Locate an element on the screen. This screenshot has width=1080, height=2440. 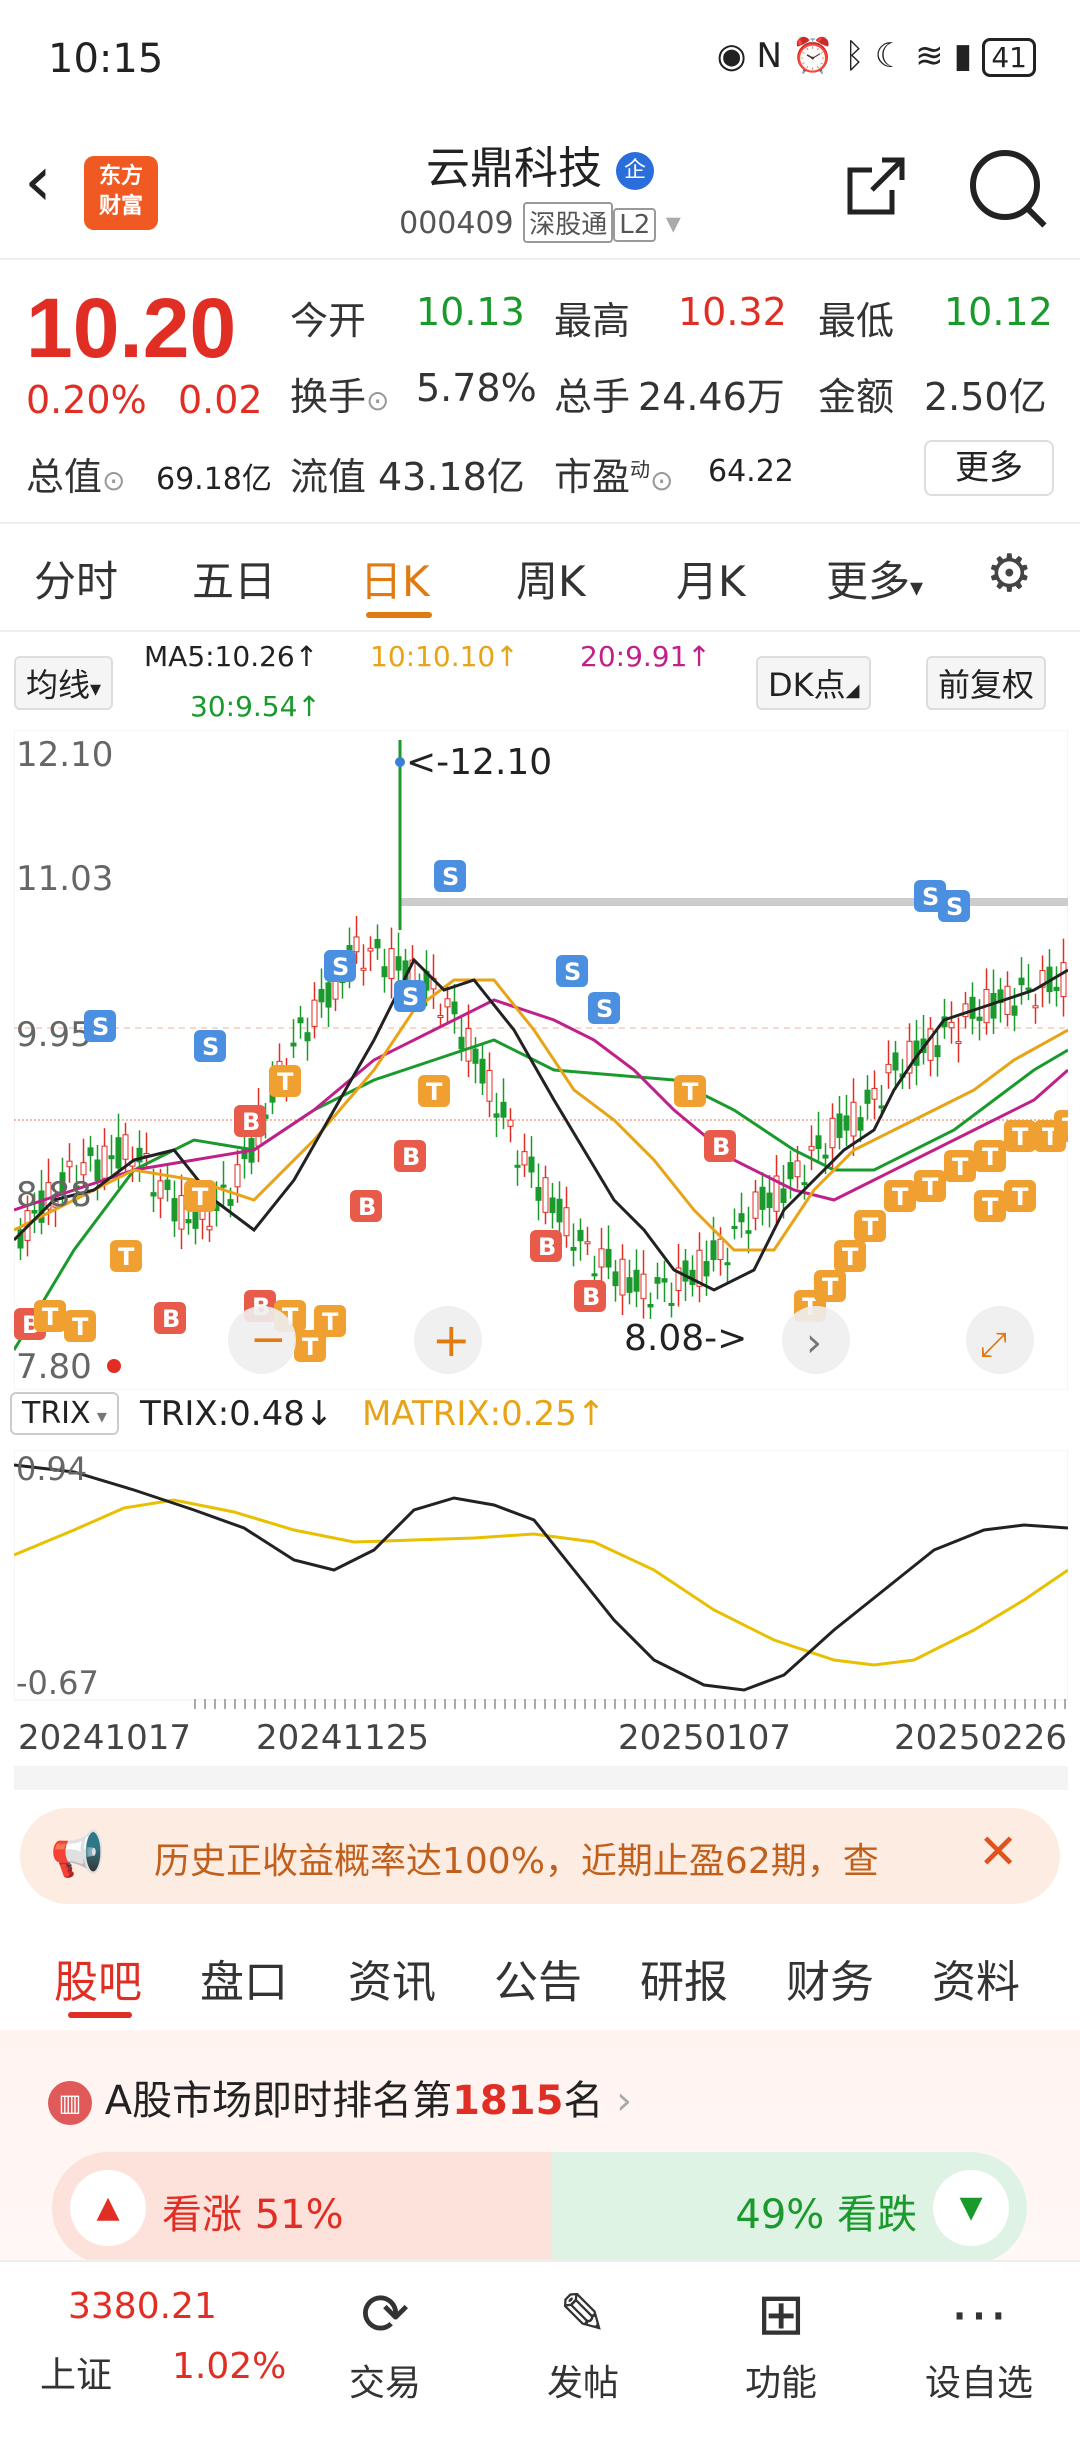
status-bar: 10:15 ◉N⏰ᛒ☾≋▮ 41 is located at coordinates (540, 60).